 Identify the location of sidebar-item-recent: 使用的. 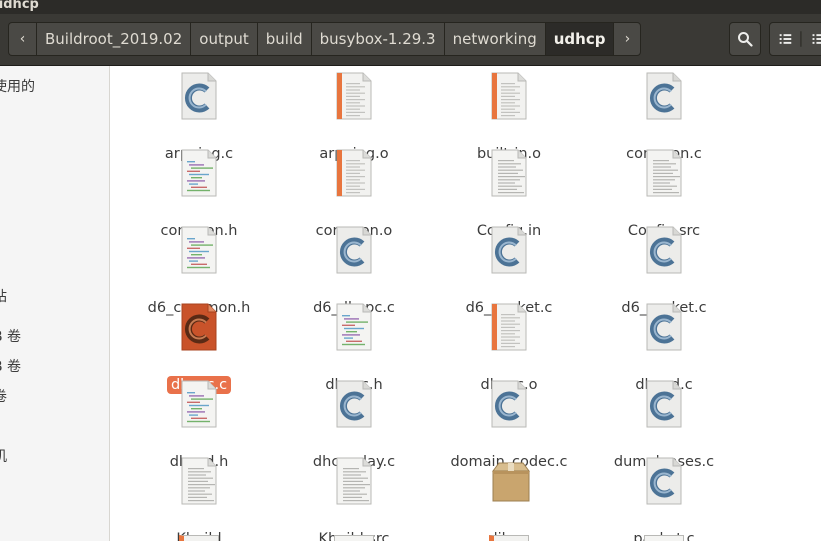
(17, 86).